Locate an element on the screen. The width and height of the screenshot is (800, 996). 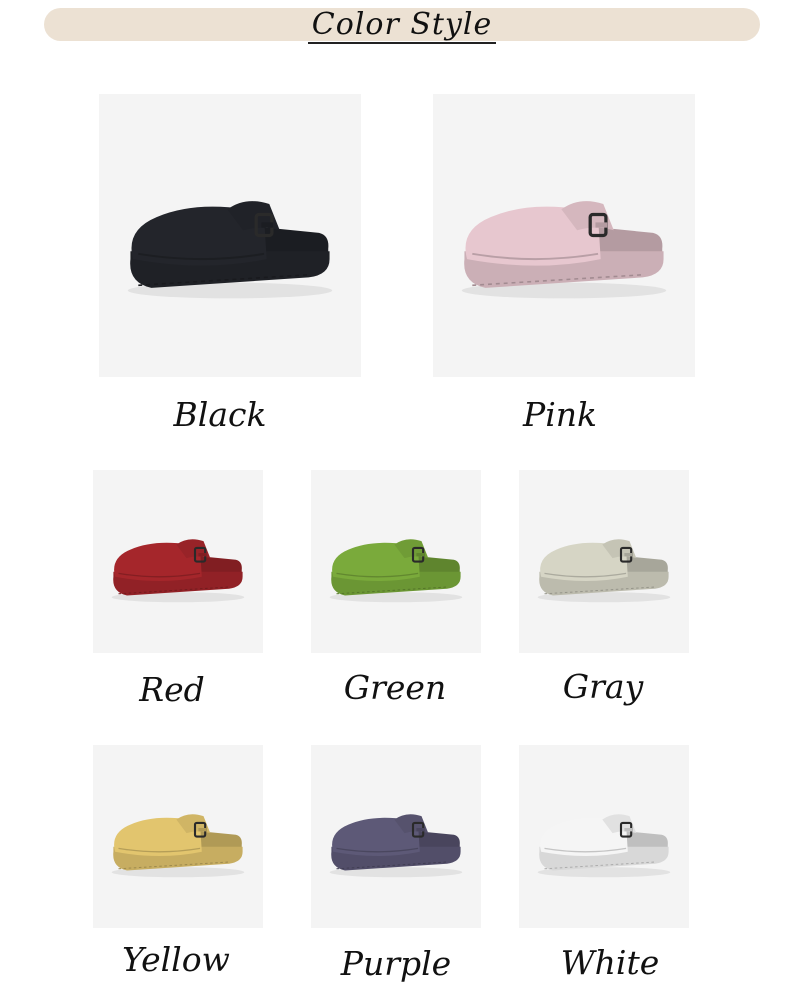
title-banner: Color Style is located at coordinates (402, 25).